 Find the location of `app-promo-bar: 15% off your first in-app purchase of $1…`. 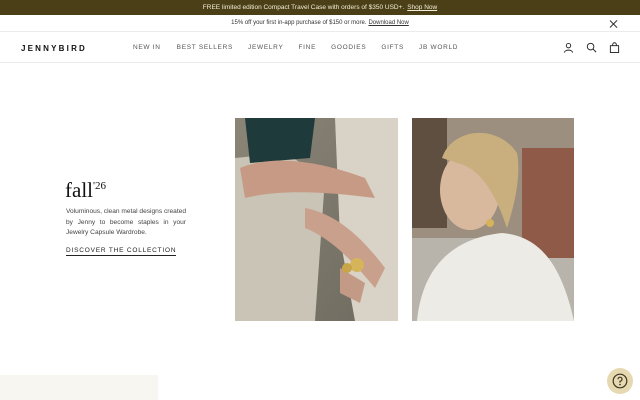

app-promo-bar: 15% off your first in-app purchase of $1… is located at coordinates (320, 23).